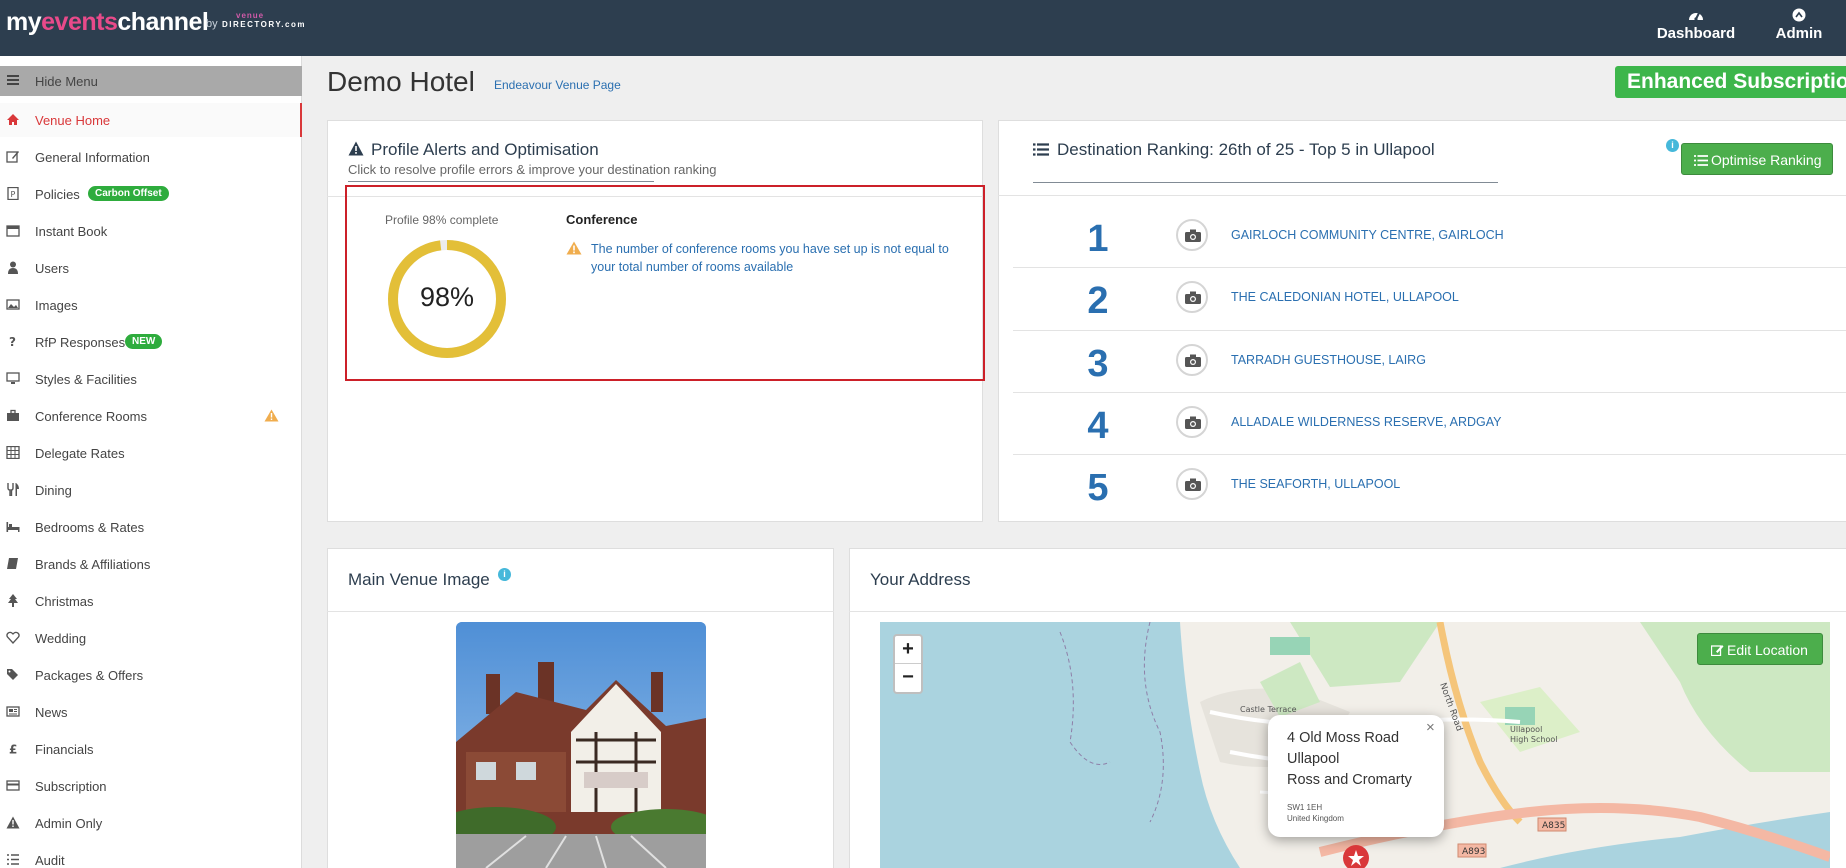 This screenshot has width=1846, height=868. Describe the element at coordinates (1356, 855) in the screenshot. I see `map-marker-icon` at that location.